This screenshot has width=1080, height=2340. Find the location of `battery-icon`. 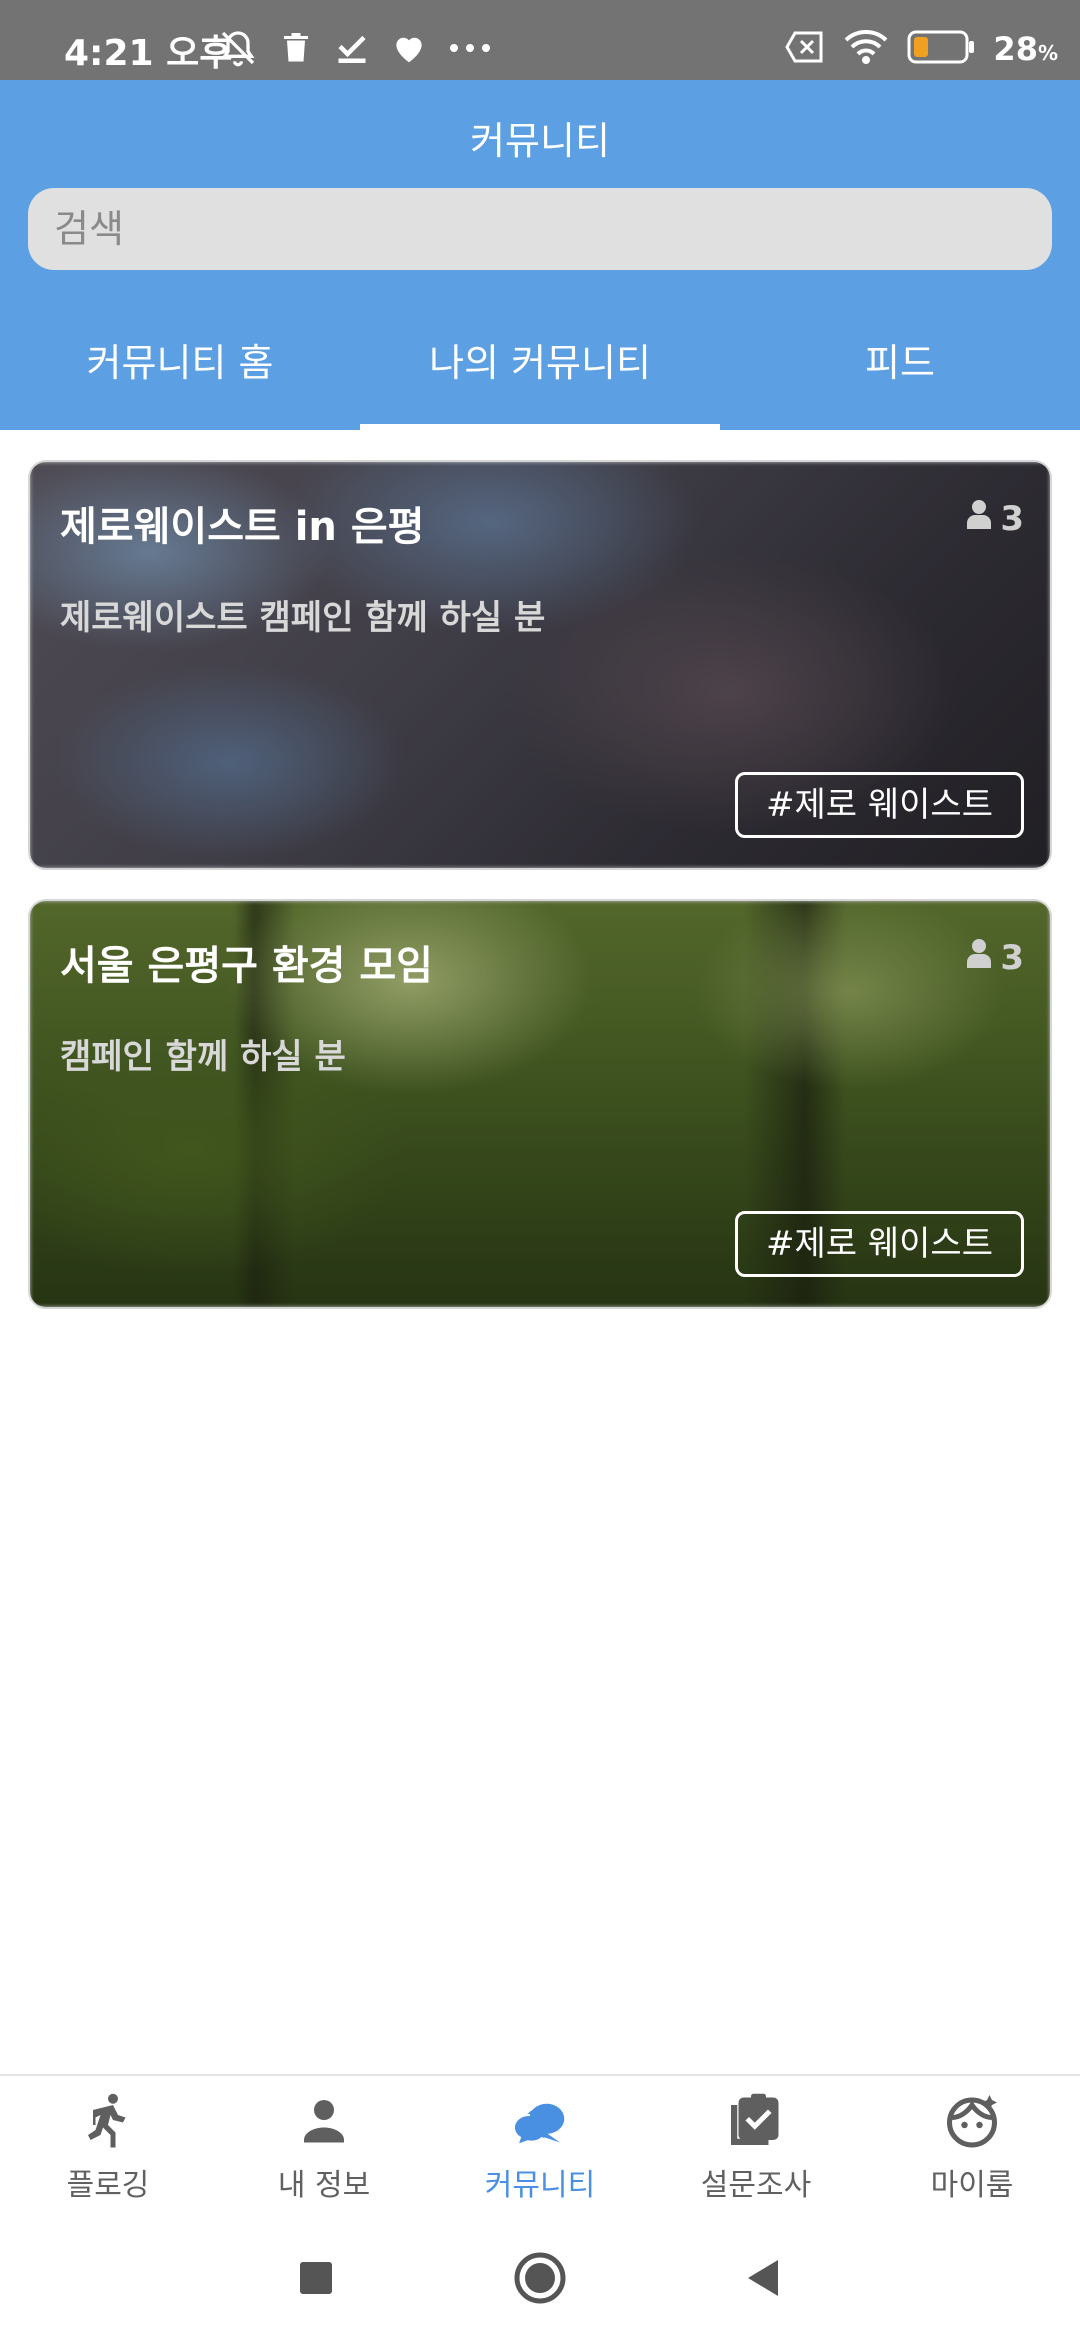

battery-icon is located at coordinates (941, 49).